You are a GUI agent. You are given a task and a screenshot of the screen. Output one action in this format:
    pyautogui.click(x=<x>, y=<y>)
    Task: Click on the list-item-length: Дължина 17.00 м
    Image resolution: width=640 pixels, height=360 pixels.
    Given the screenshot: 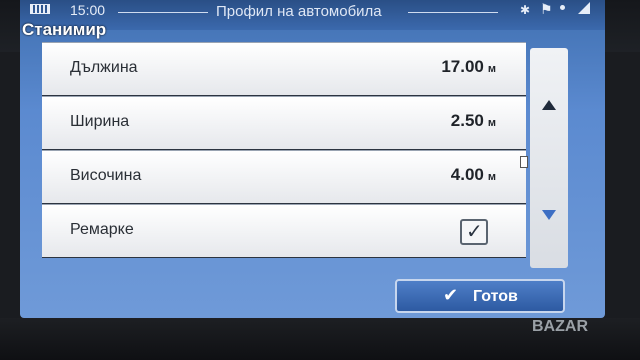 What is the action you would take?
    pyautogui.click(x=284, y=69)
    